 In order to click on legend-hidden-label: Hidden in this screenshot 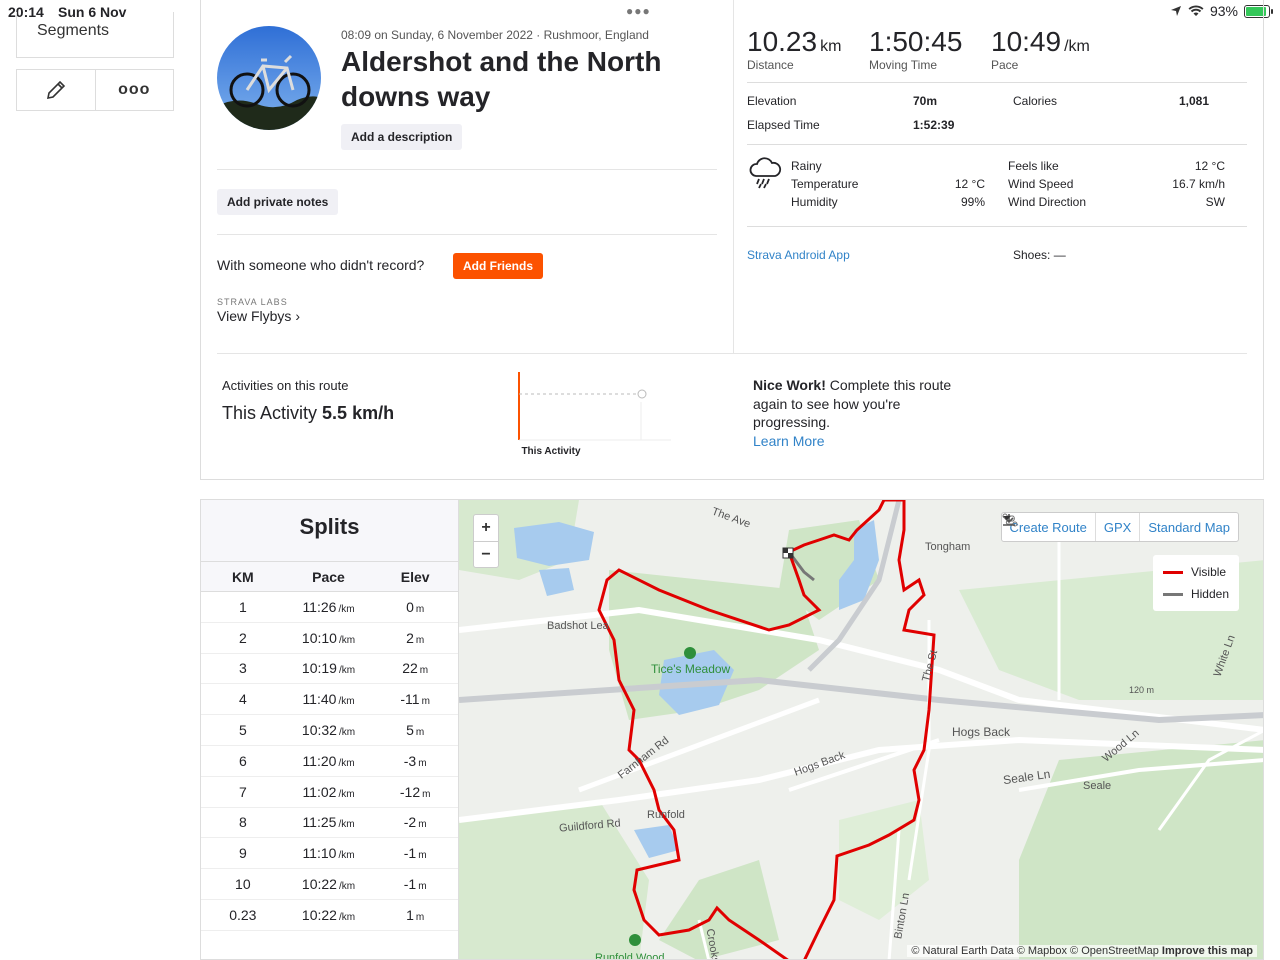, I will do `click(1209, 594)`.